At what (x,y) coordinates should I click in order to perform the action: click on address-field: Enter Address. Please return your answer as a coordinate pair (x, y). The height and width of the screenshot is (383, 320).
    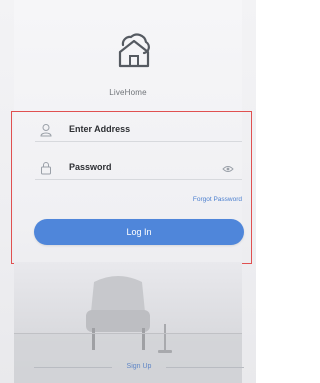
    Looking at the image, I should click on (138, 130).